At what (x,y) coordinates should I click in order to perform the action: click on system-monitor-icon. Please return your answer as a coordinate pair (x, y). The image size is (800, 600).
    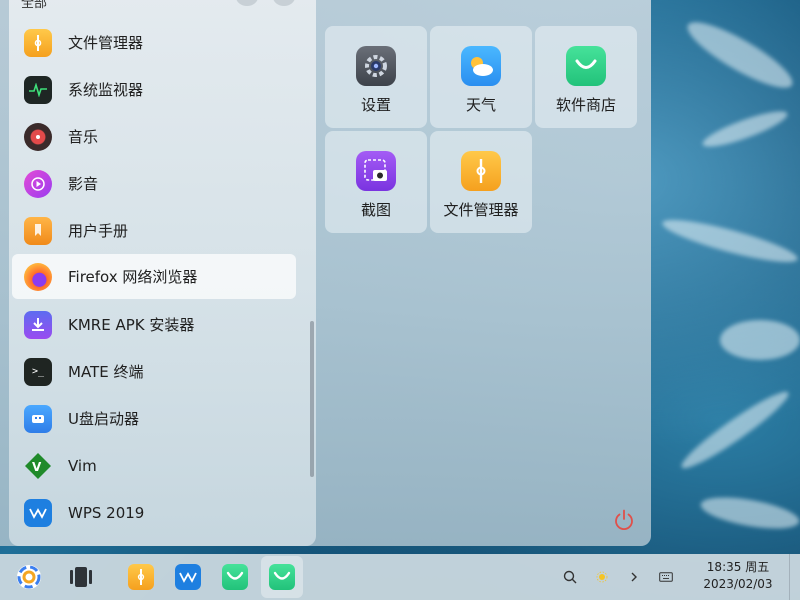
    Looking at the image, I should click on (38, 89).